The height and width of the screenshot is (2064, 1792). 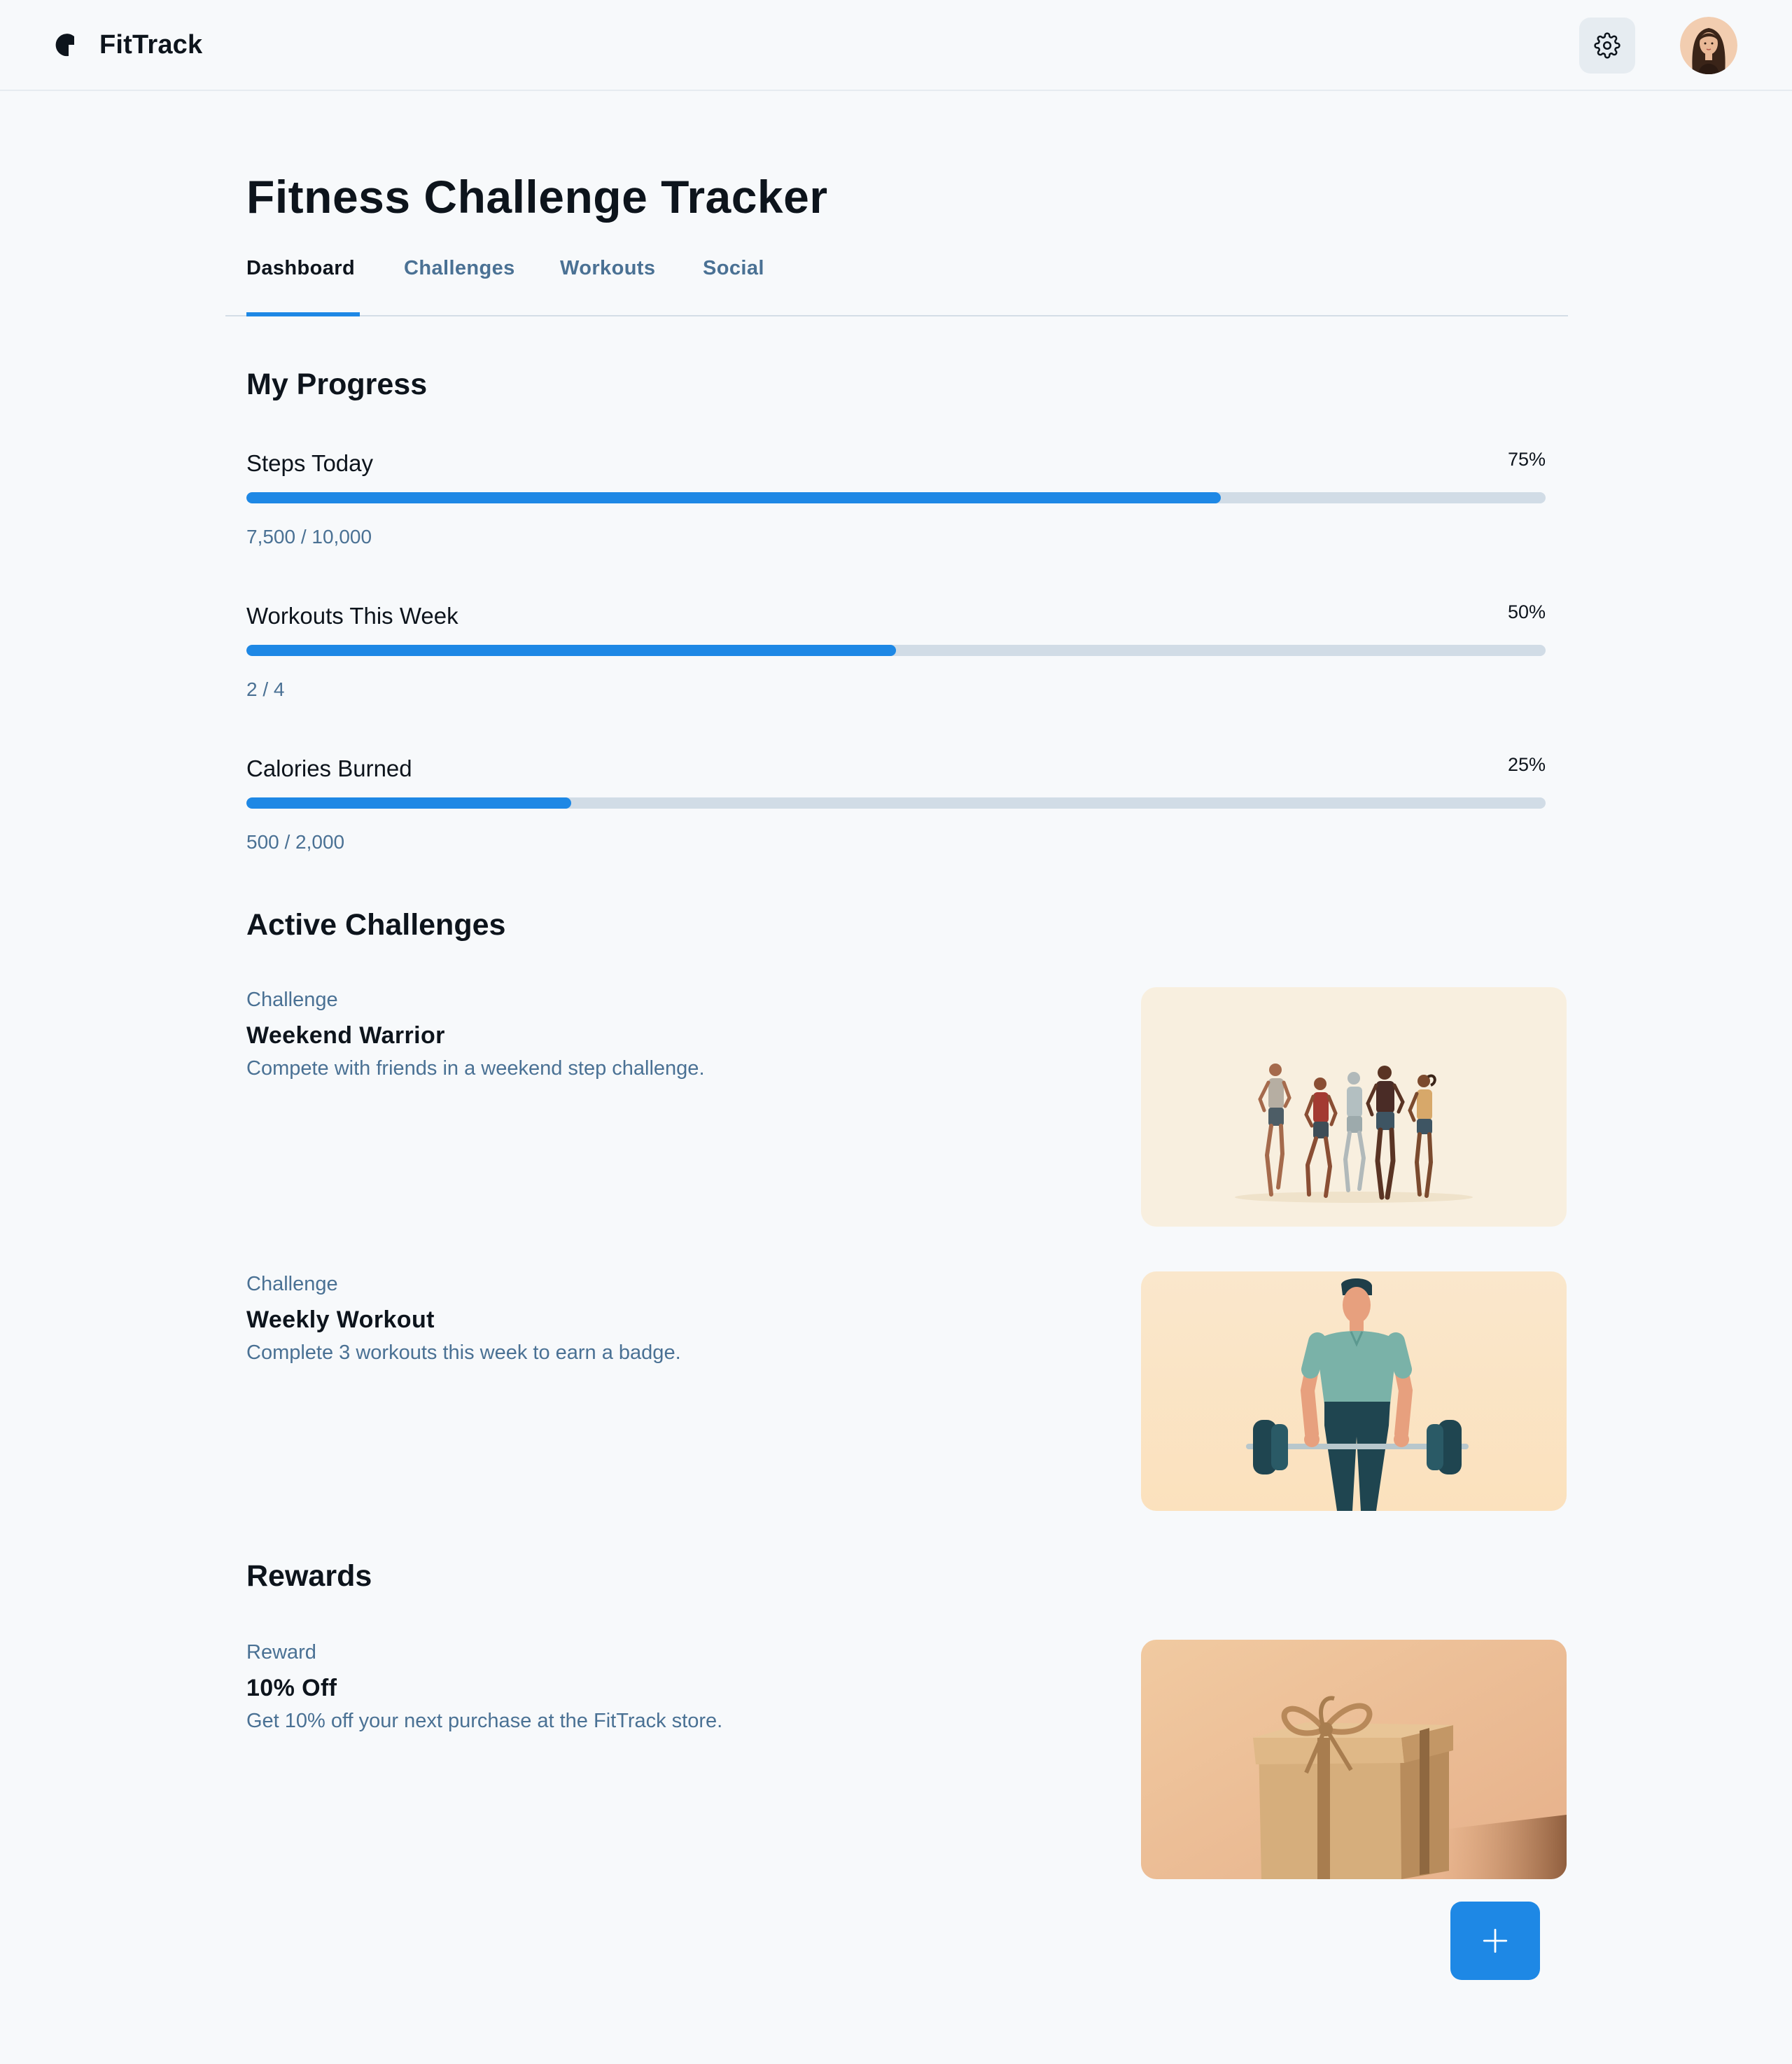 I want to click on card-kicker: Reward, so click(x=281, y=1653).